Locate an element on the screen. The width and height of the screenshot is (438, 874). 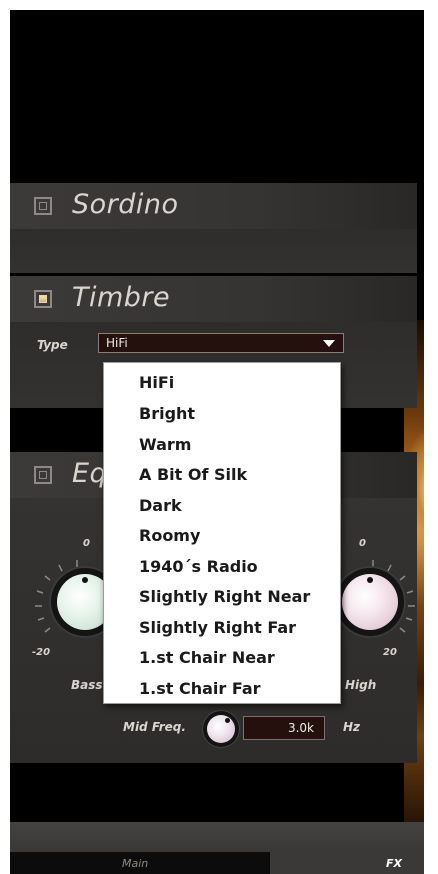
timbre-header: Timbre is located at coordinates (213, 299).